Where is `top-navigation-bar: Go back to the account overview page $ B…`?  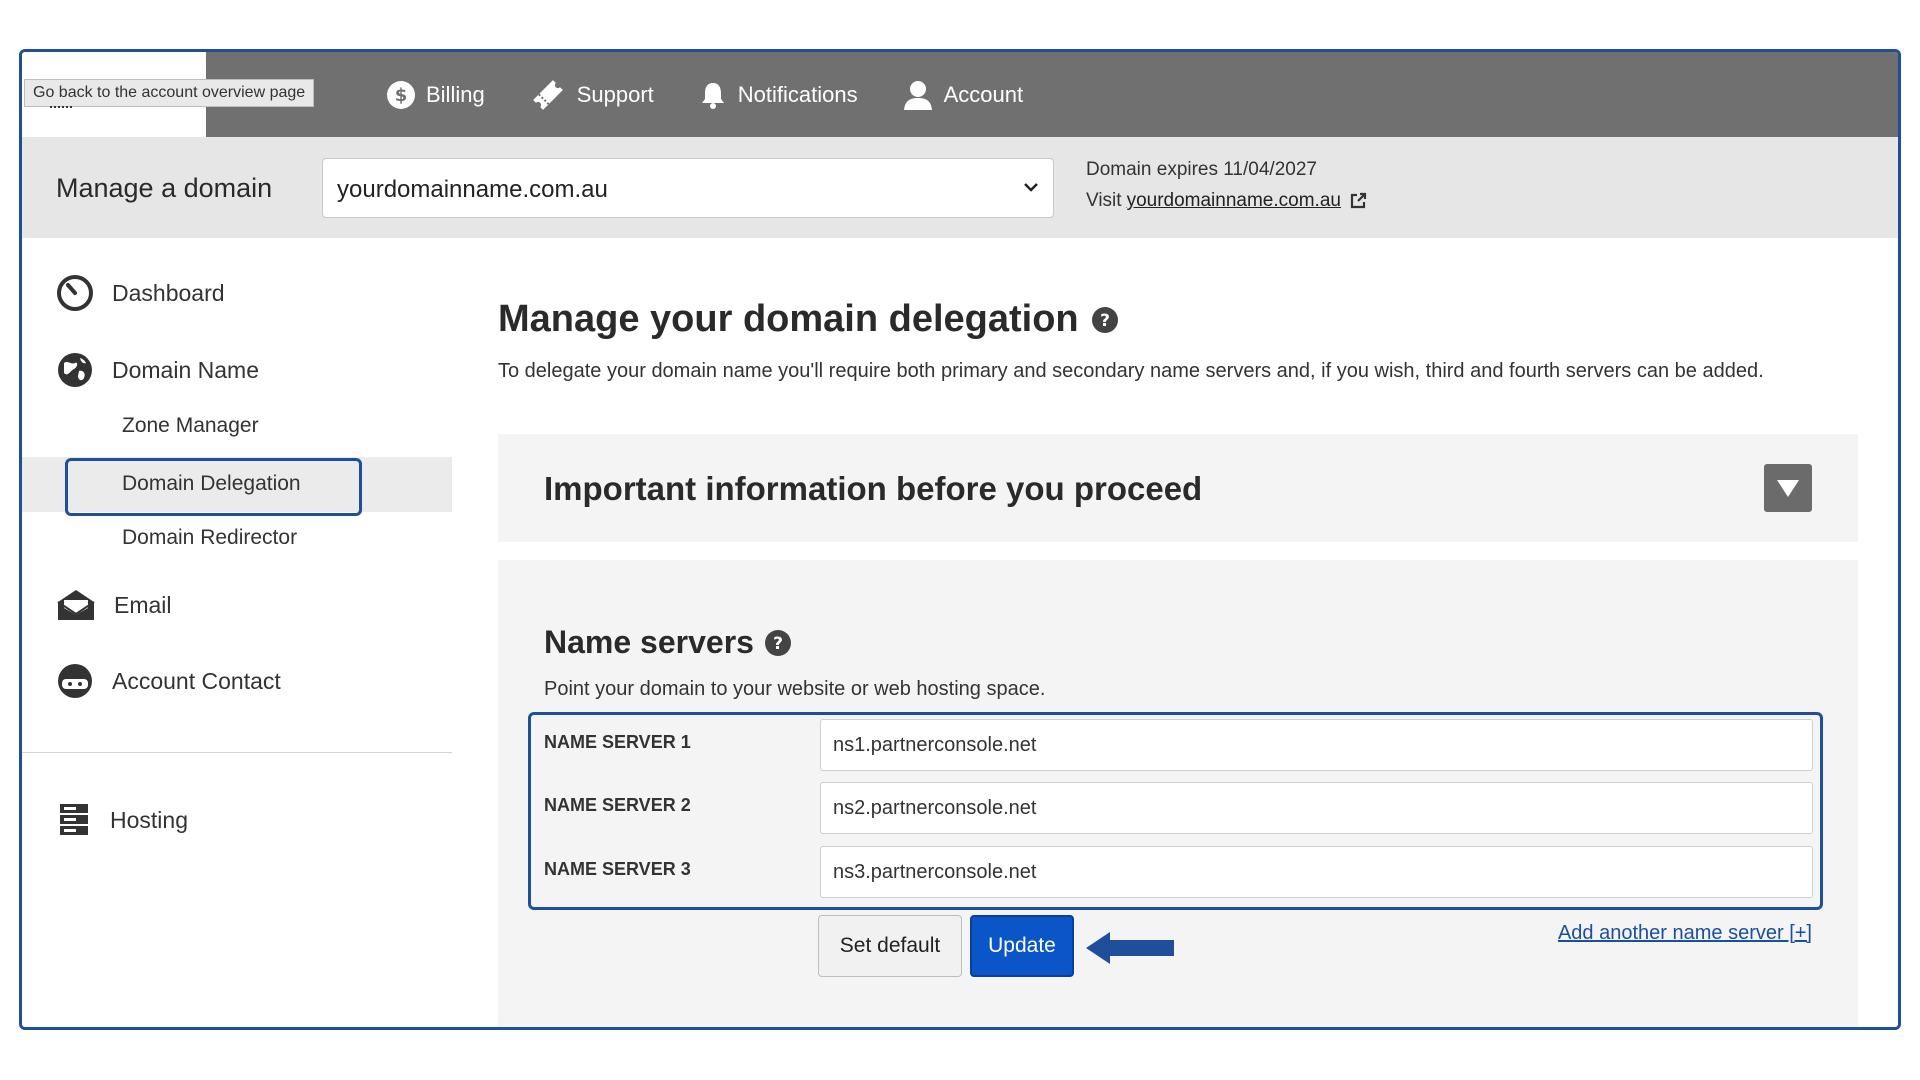 top-navigation-bar: Go back to the account overview page $ B… is located at coordinates (960, 94).